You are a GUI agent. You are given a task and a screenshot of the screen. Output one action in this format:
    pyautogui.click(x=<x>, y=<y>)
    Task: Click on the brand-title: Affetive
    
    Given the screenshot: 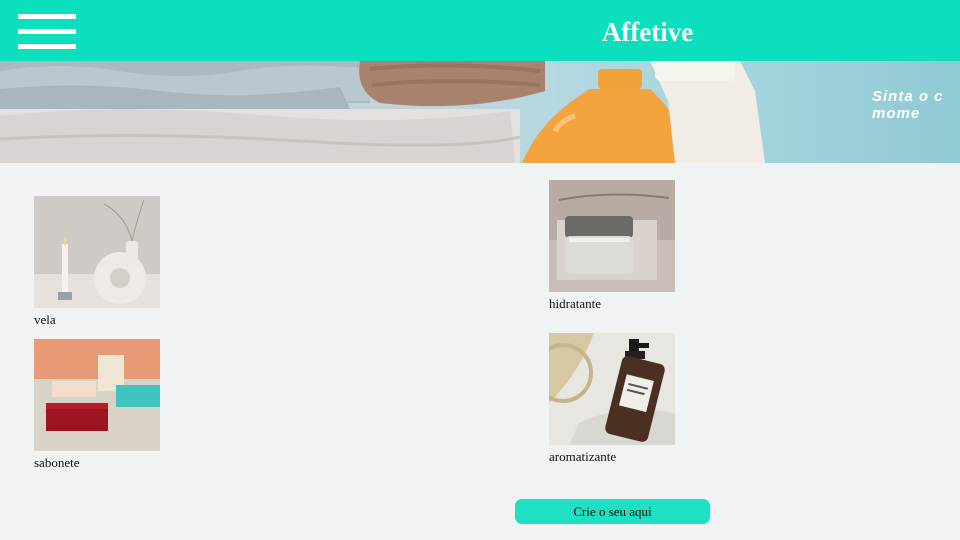 What is the action you would take?
    pyautogui.click(x=647, y=32)
    